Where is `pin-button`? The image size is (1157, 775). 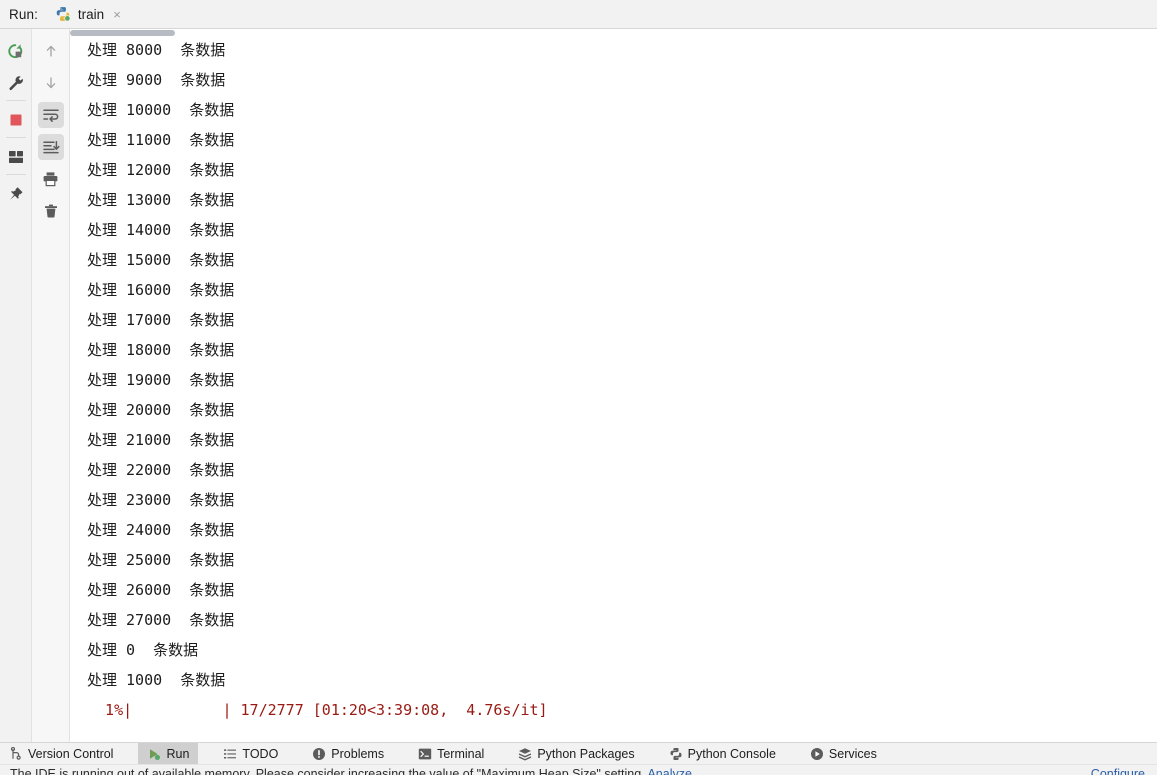
pin-button is located at coordinates (16, 194).